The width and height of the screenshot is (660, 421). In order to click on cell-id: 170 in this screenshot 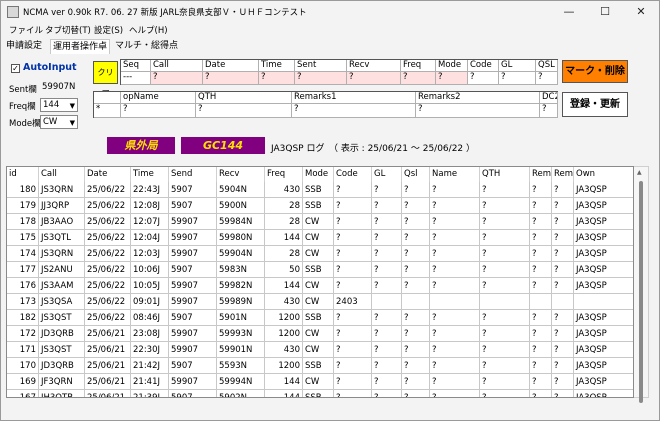, I will do `click(23, 366)`.